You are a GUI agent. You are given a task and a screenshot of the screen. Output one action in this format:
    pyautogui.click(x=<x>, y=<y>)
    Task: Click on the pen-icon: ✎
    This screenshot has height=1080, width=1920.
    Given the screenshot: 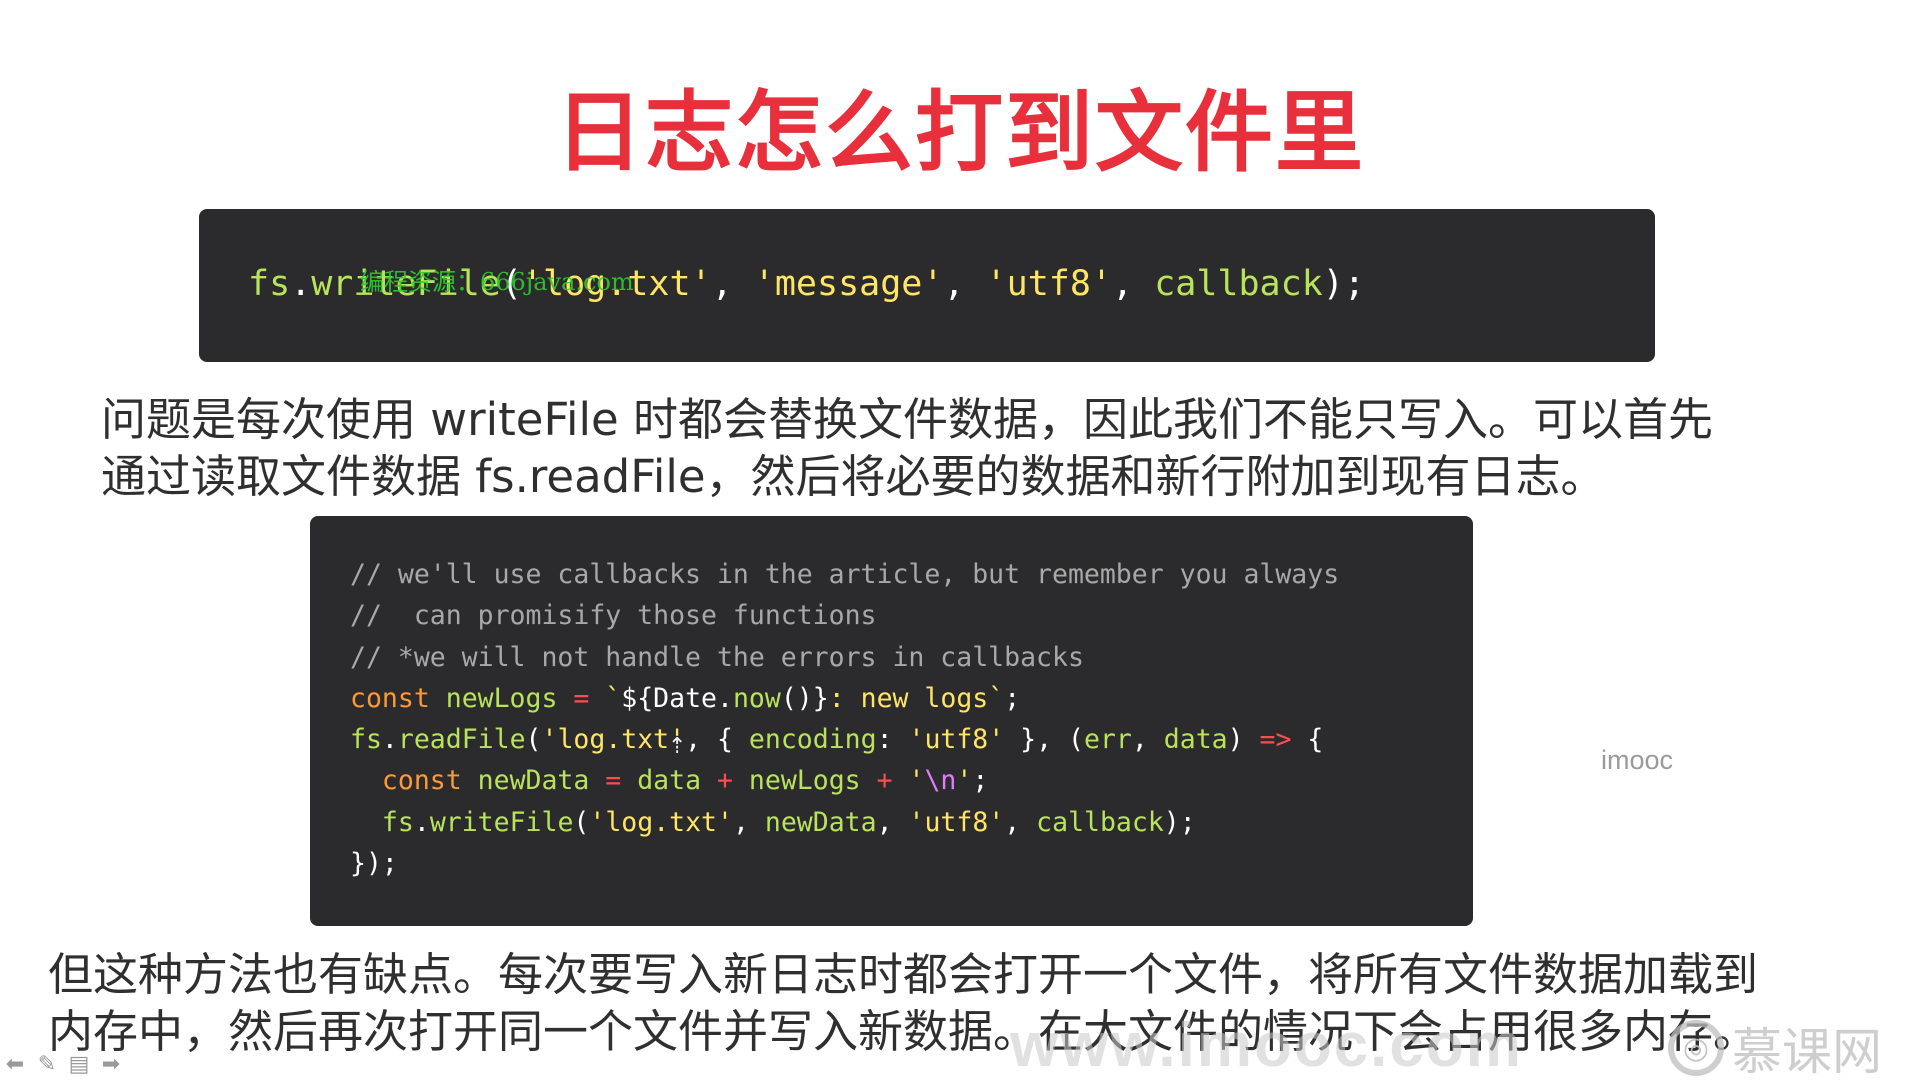 What is the action you would take?
    pyautogui.click(x=47, y=1065)
    